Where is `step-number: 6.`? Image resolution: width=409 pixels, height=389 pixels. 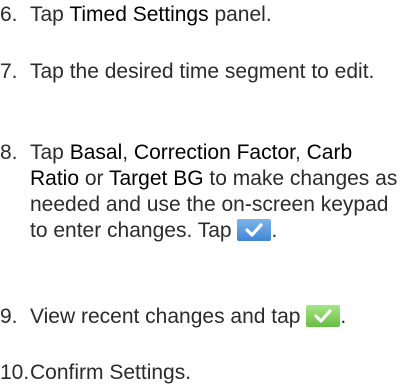
step-number: 6. is located at coordinates (9, 14).